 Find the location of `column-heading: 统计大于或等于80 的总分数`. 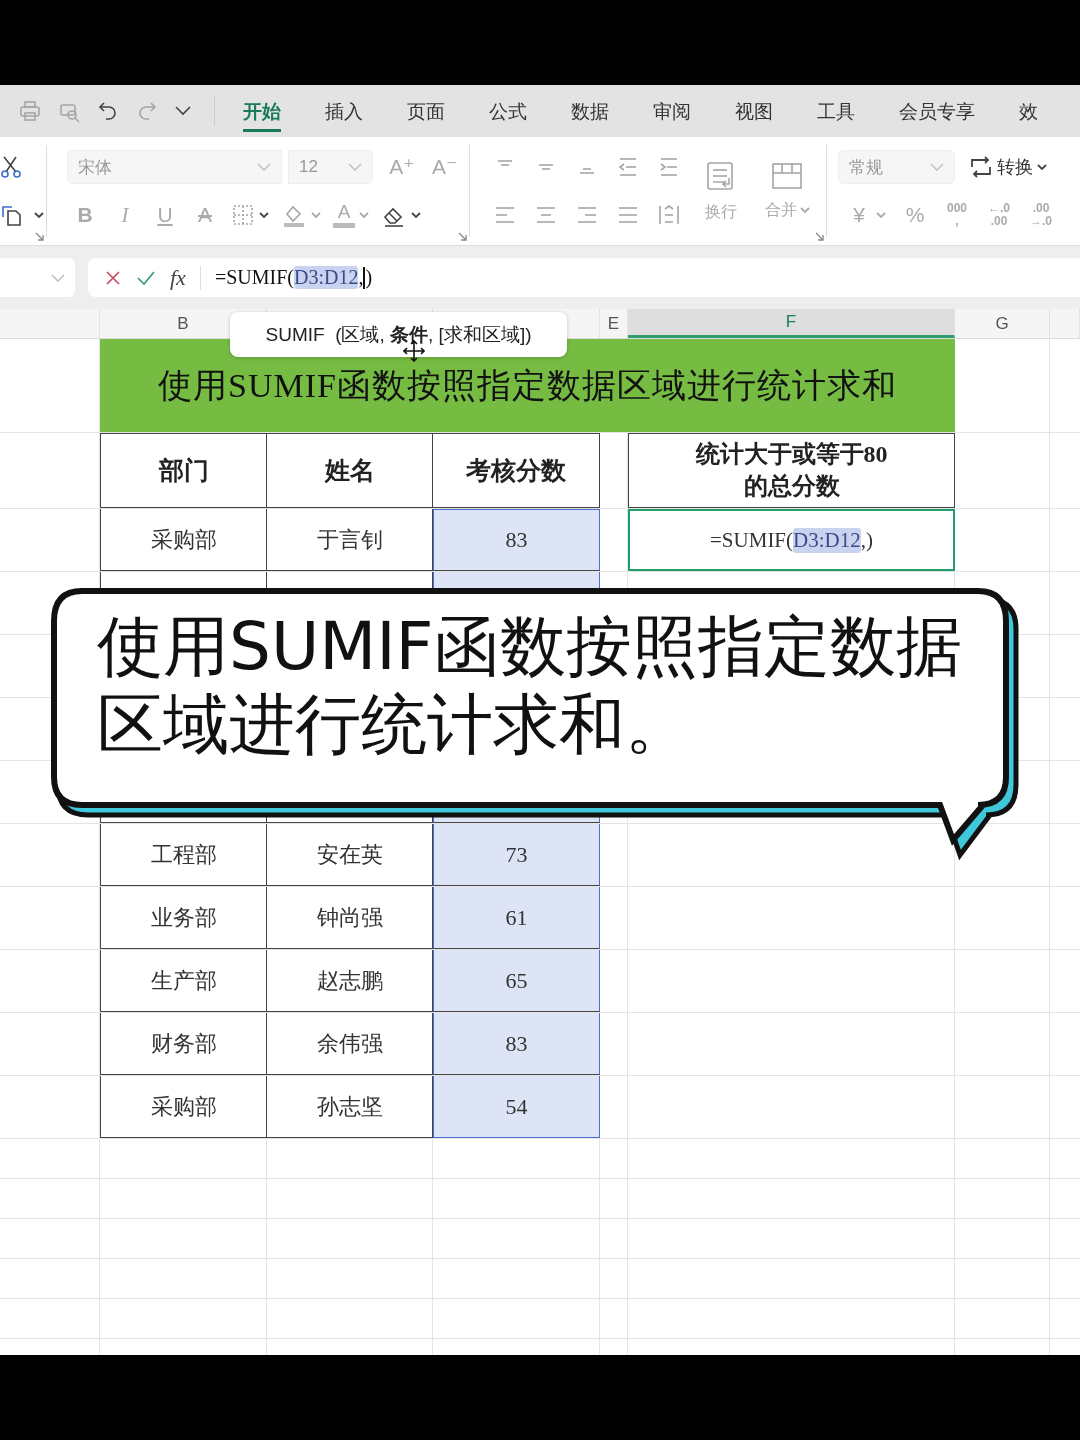

column-heading: 统计大于或等于80 的总分数 is located at coordinates (791, 470).